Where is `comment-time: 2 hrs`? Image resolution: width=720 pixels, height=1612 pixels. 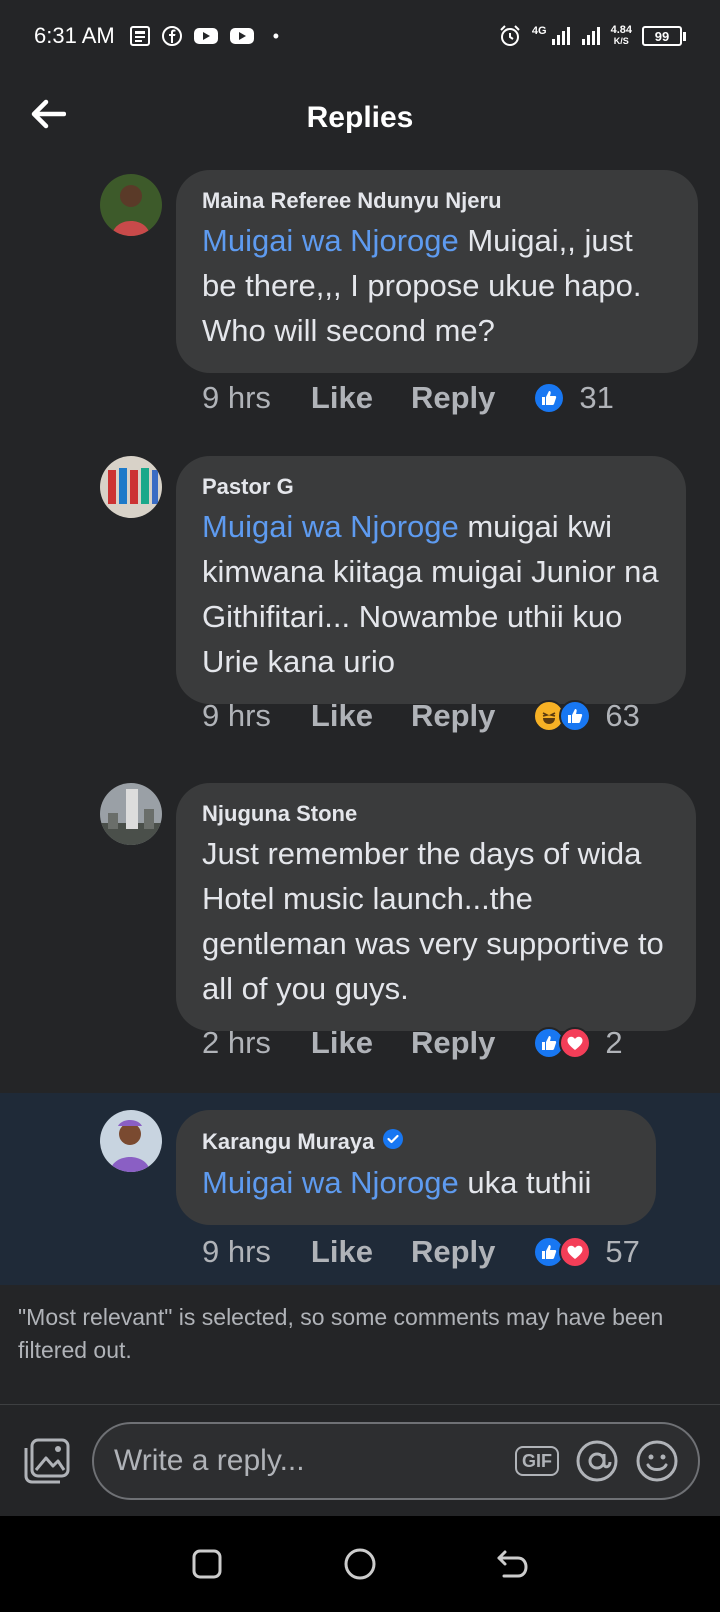 comment-time: 2 hrs is located at coordinates (236, 1042).